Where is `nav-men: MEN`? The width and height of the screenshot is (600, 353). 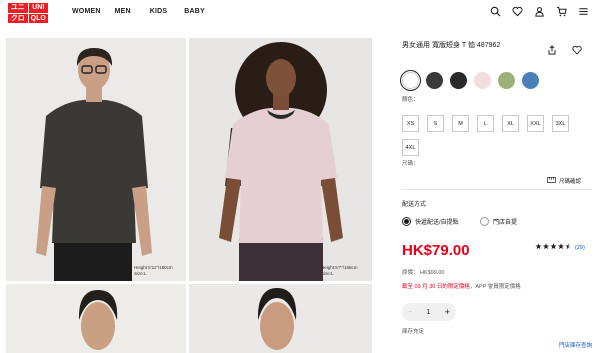
nav-men: MEN is located at coordinates (123, 11).